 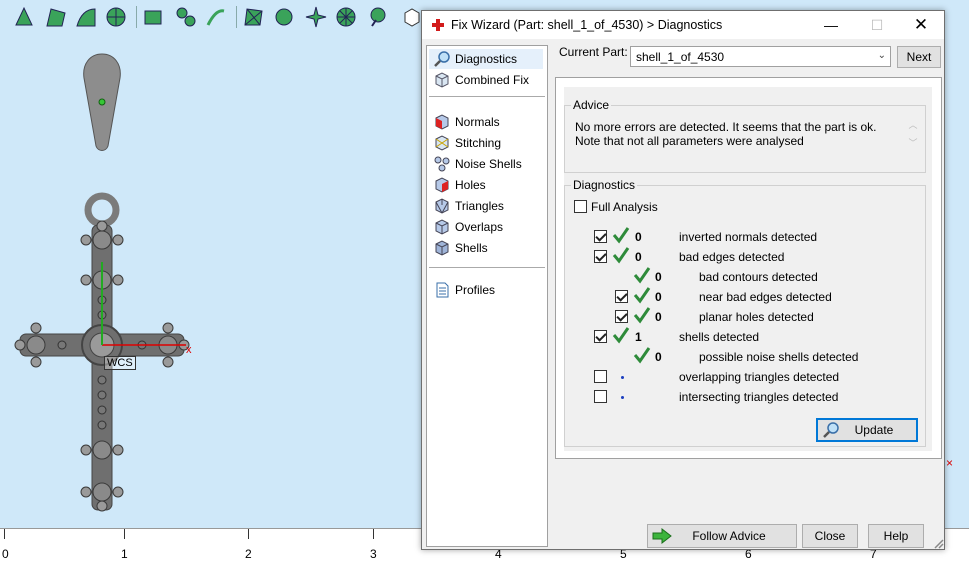 I want to click on near-bad-edges-count: 0, so click(x=658, y=297).